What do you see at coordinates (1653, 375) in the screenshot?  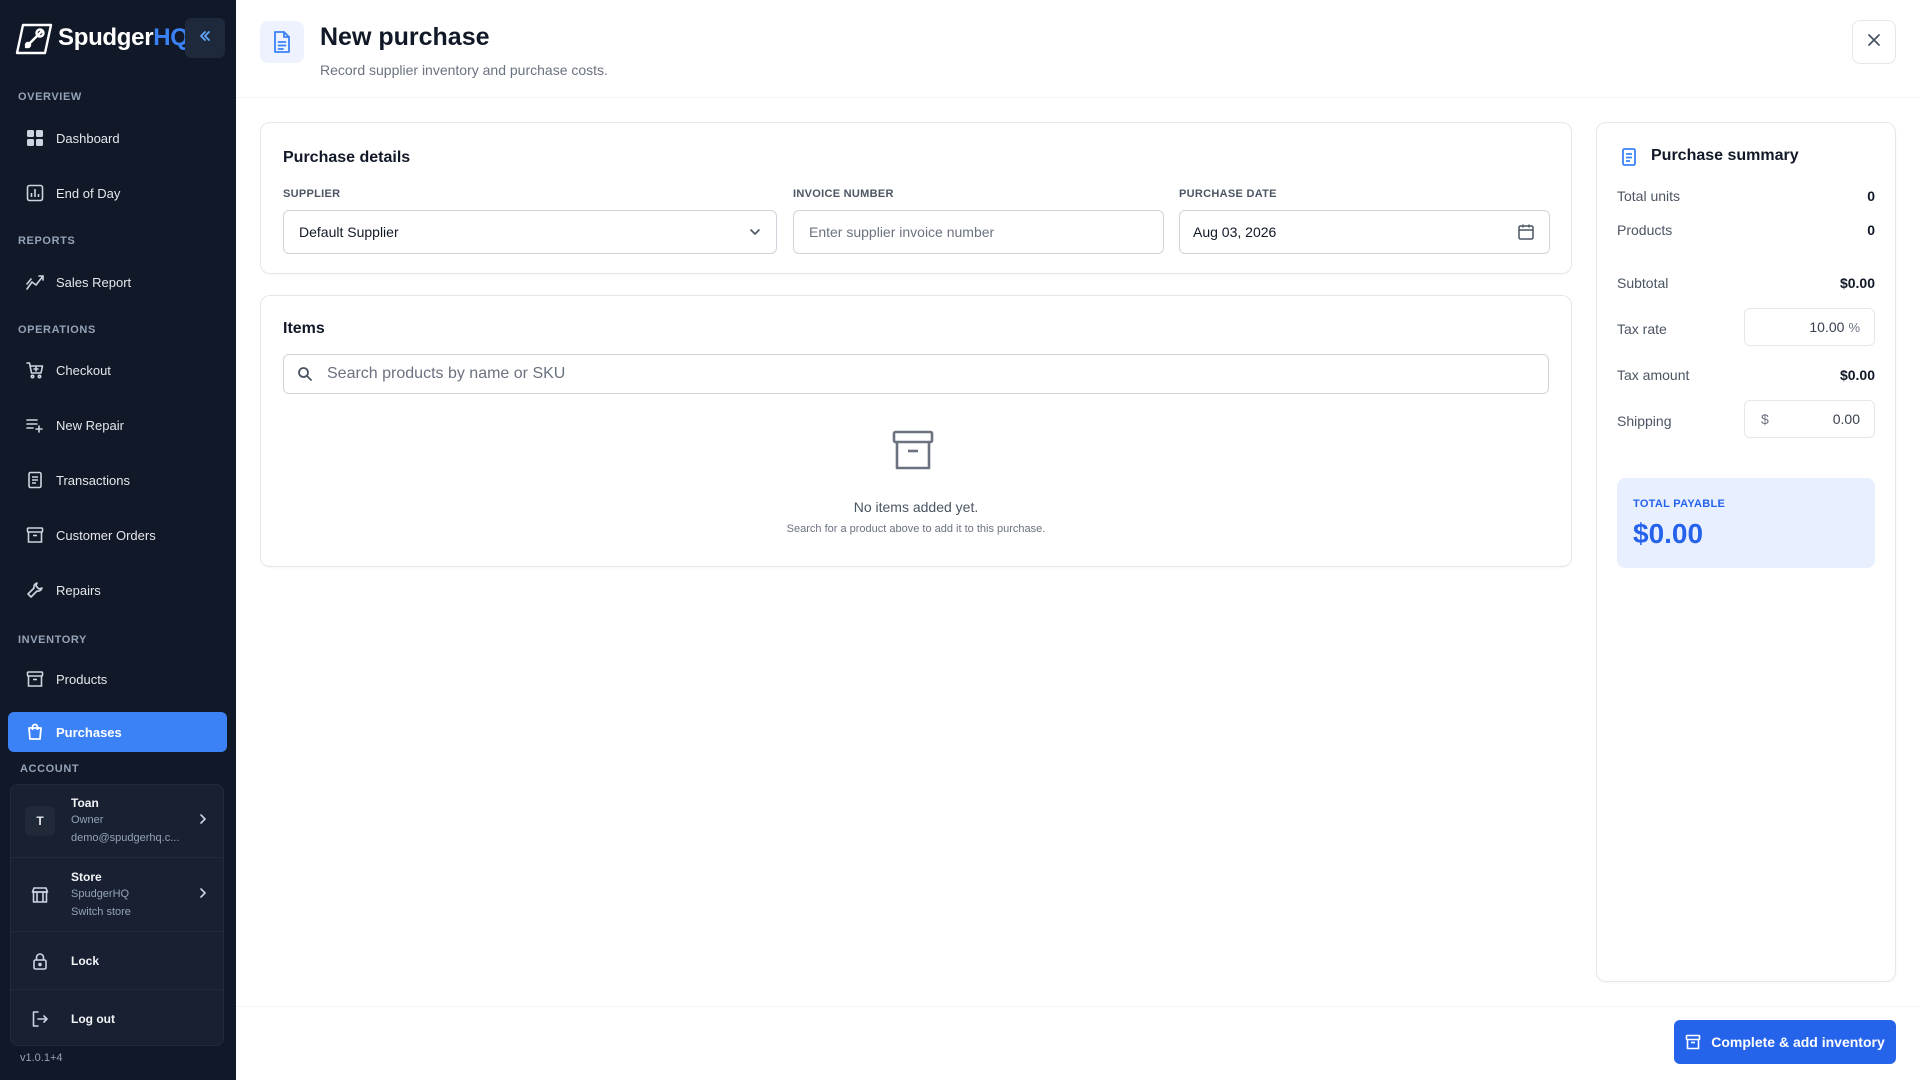 I see `tax-amount-label: Tax amount` at bounding box center [1653, 375].